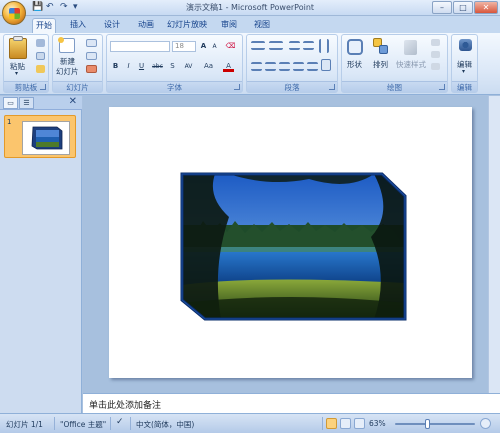 The image size is (500, 433). I want to click on justify-icon, so click(298, 66).